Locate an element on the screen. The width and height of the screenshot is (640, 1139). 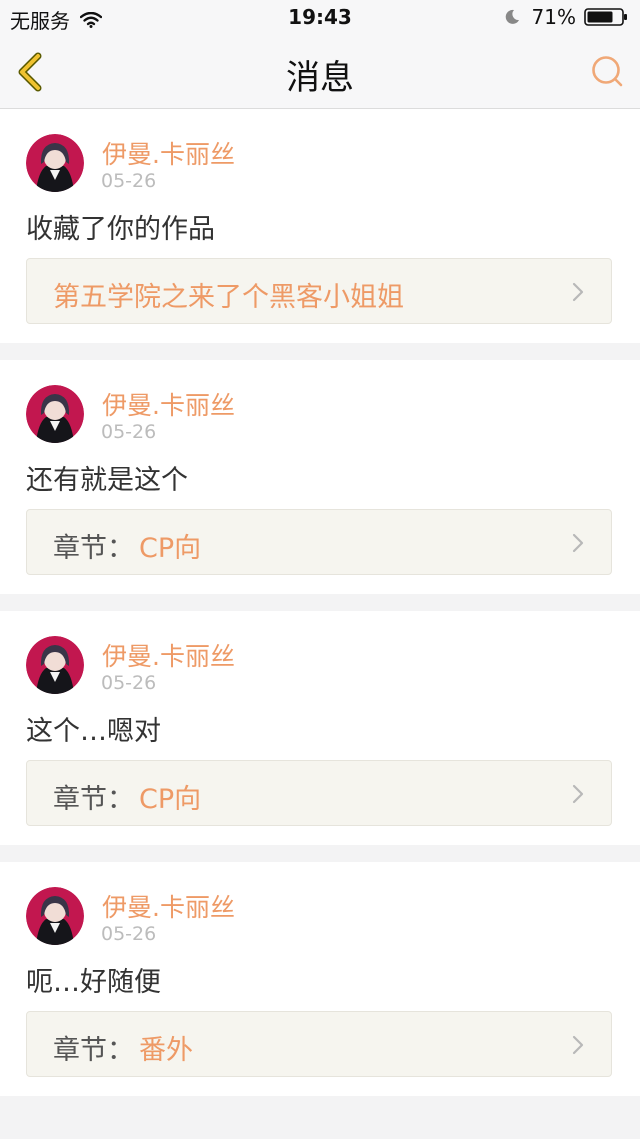
status-right: 71% is located at coordinates (566, 17).